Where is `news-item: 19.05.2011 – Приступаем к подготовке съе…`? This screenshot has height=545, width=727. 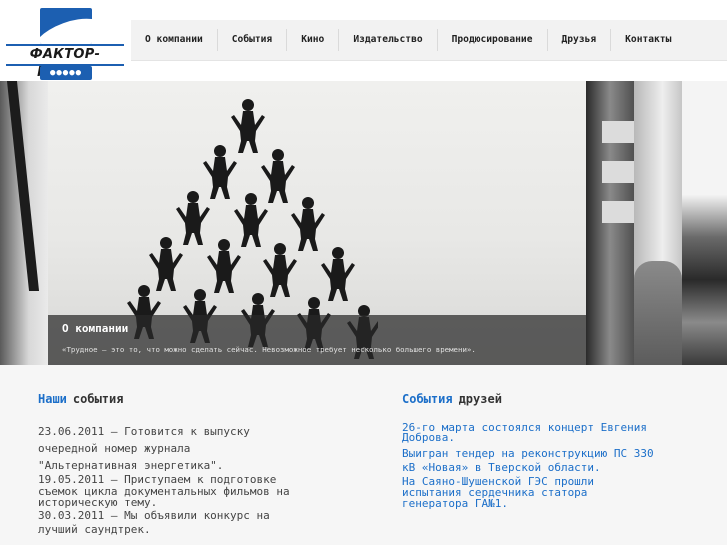
news-item: 19.05.2011 – Приступаем к подготовке съе… is located at coordinates (164, 491).